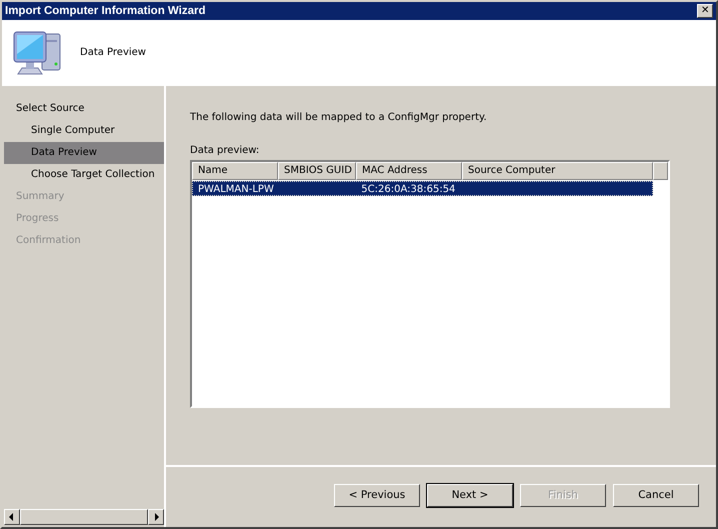  Describe the element at coordinates (12, 517) in the screenshot. I see `scroll-left-icon` at that location.